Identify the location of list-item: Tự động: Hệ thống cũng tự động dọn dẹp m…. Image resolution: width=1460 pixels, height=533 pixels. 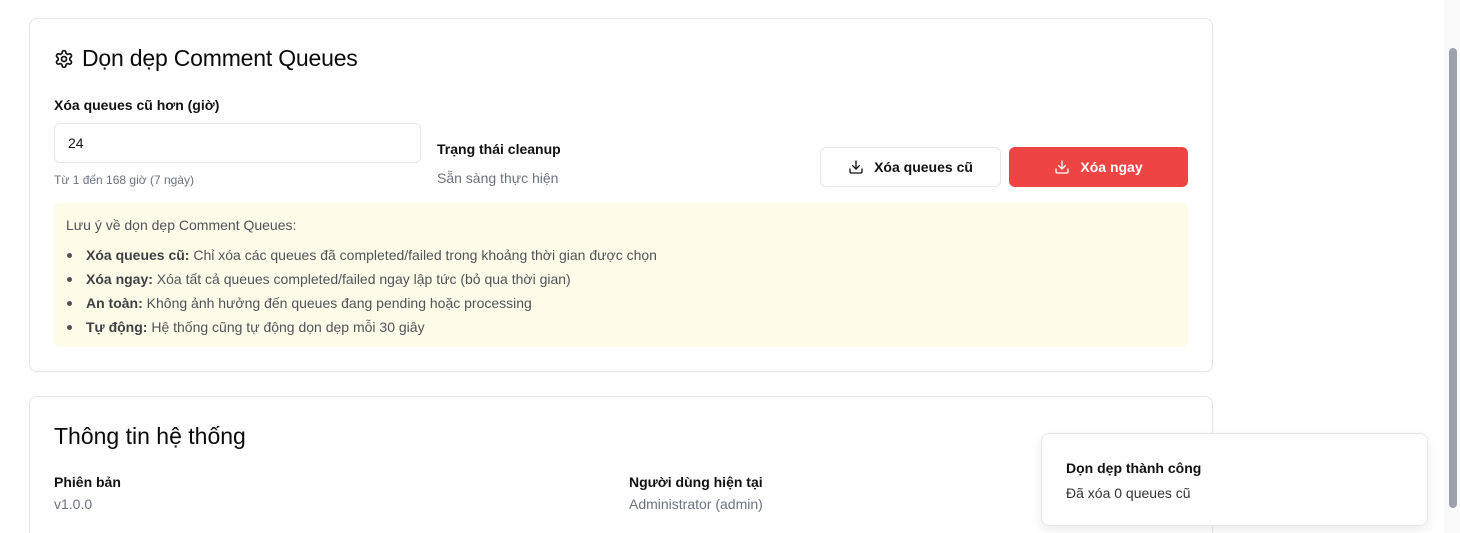
(621, 327).